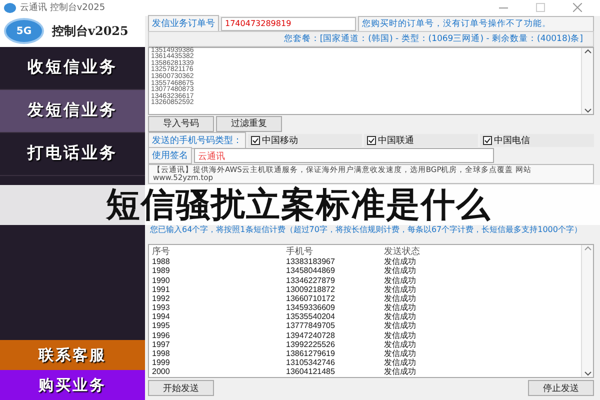 This screenshot has height=400, width=600. I want to click on carrier-label: 发送的手机号码类型：, so click(197, 140).